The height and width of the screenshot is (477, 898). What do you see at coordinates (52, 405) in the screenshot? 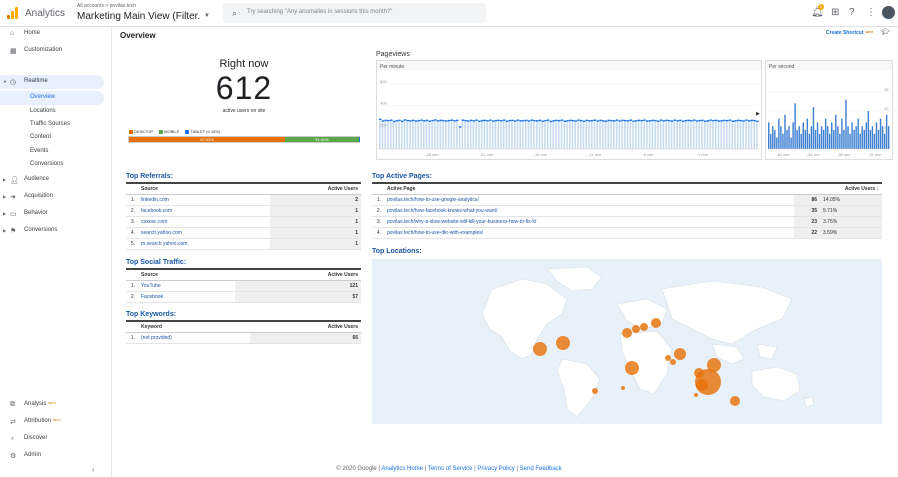
I see `sidebar-item-analysis: ⧉ Analysis BETA` at bounding box center [52, 405].